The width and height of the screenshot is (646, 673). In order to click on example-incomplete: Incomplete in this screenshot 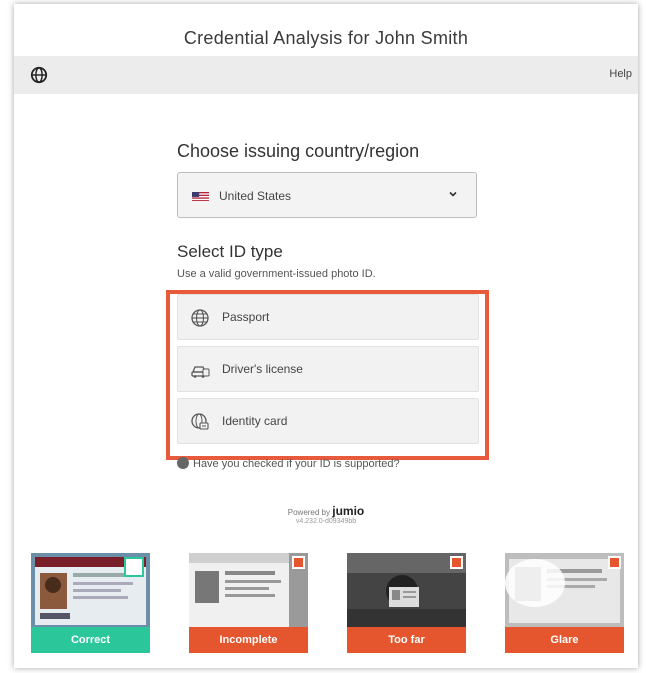, I will do `click(248, 603)`.